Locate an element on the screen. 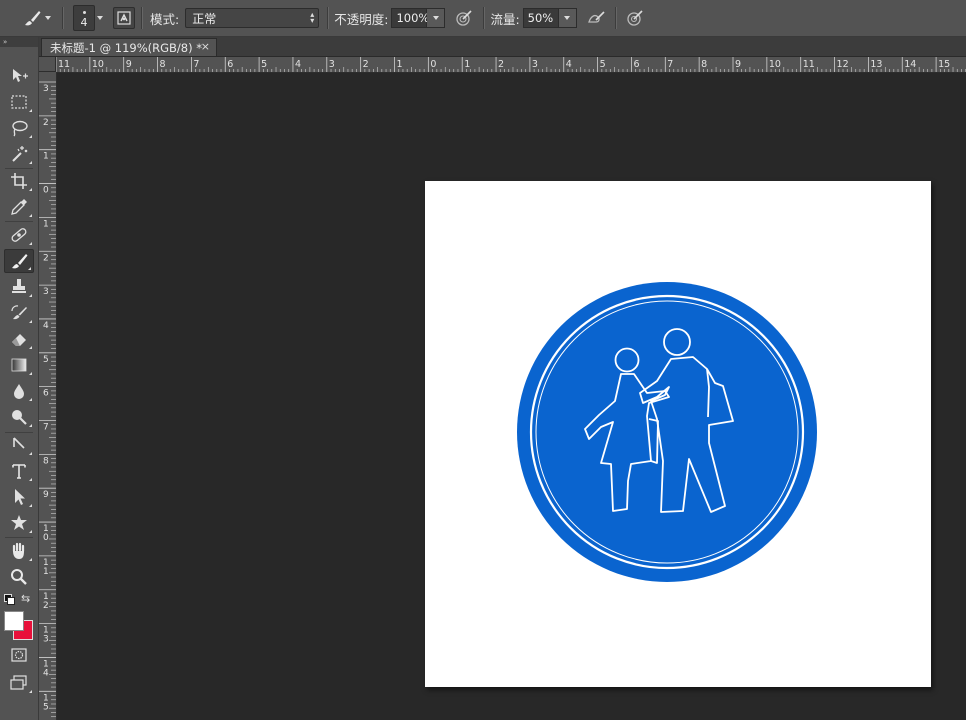 This screenshot has height=720, width=966. magic-wand-tool is located at coordinates (19, 154).